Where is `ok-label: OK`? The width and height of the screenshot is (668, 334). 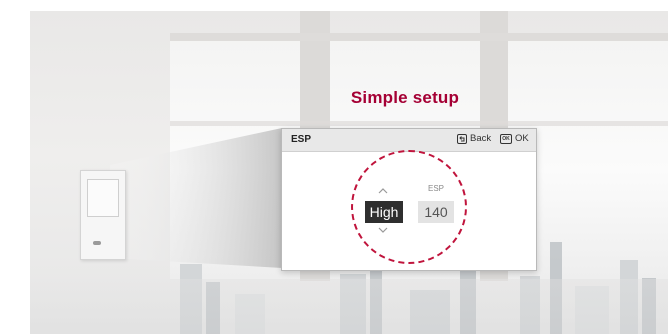
ok-label: OK is located at coordinates (522, 138).